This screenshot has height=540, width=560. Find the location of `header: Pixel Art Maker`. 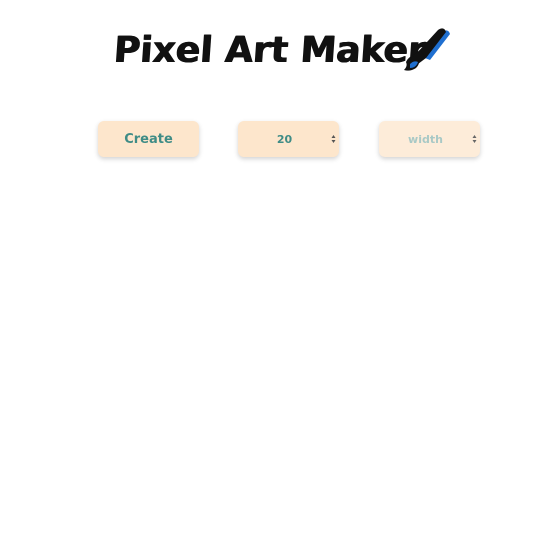

header: Pixel Art Maker is located at coordinates (280, 50).